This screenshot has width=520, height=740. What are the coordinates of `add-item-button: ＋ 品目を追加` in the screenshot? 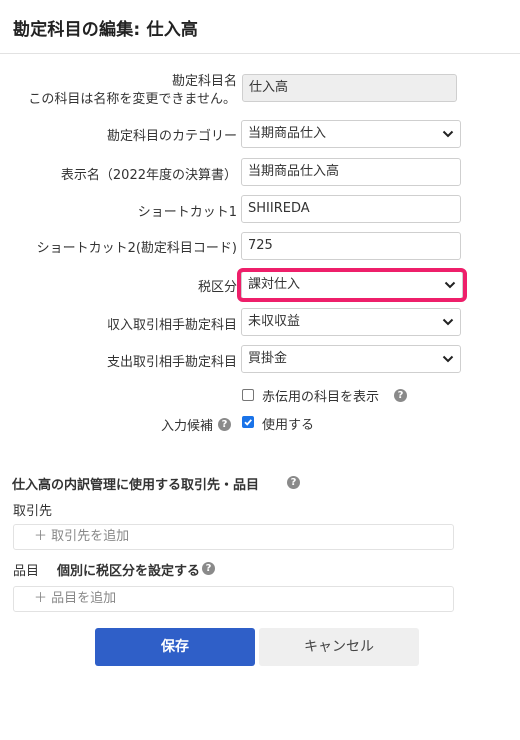 It's located at (233, 599).